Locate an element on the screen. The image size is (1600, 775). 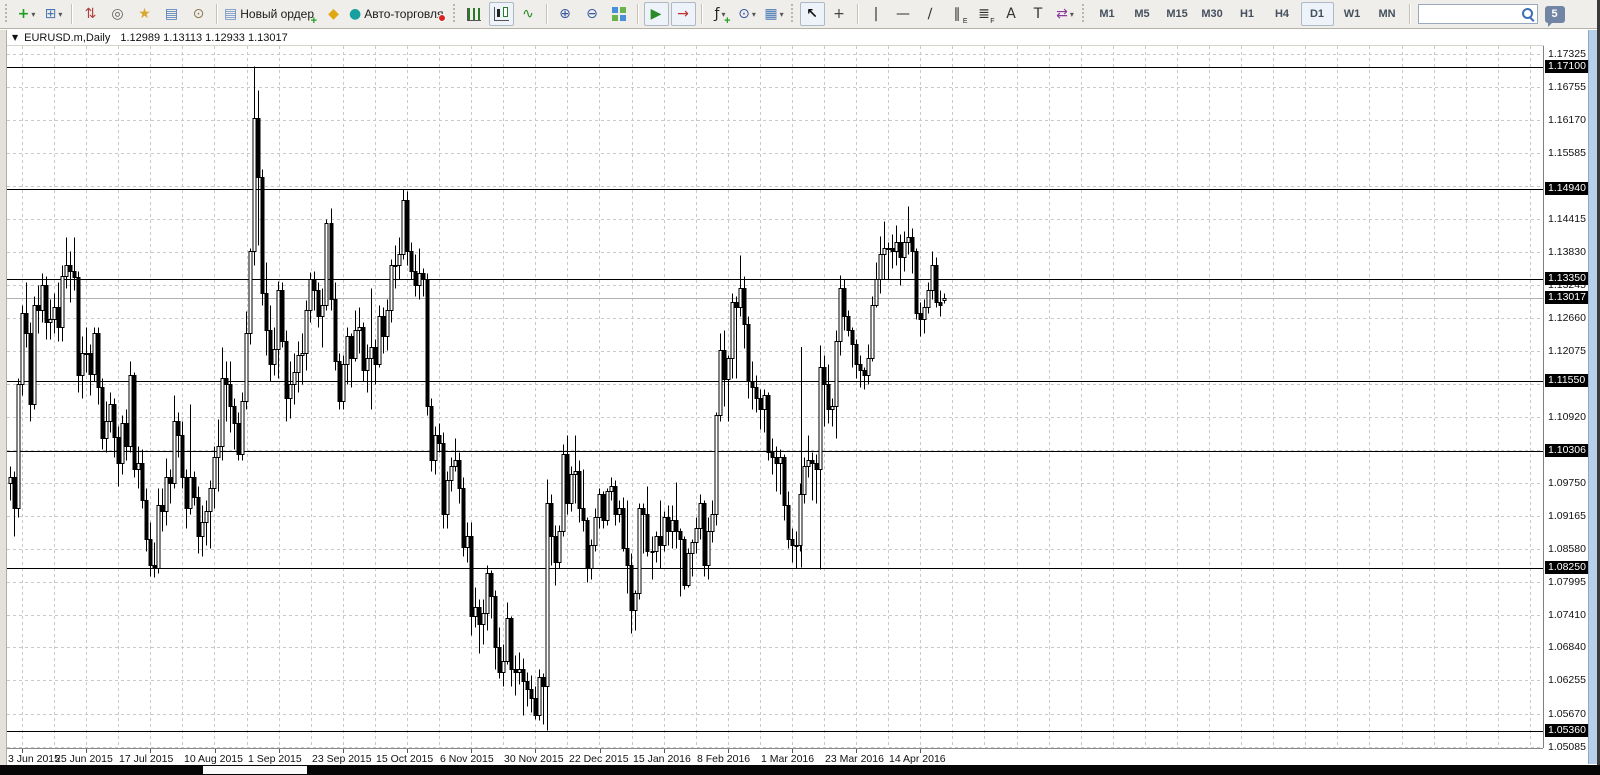
timeframe-w1-button: W1 is located at coordinates (1352, 14).